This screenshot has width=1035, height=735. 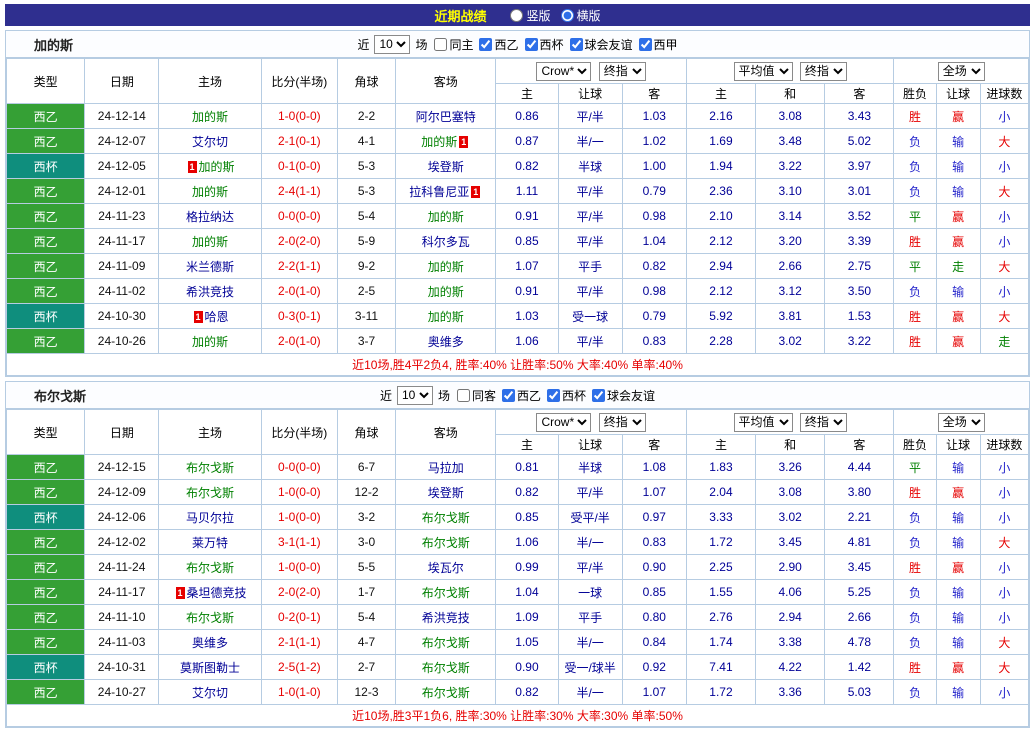 What do you see at coordinates (580, 15) in the screenshot?
I see `layout-radio-horizontal: 横版` at bounding box center [580, 15].